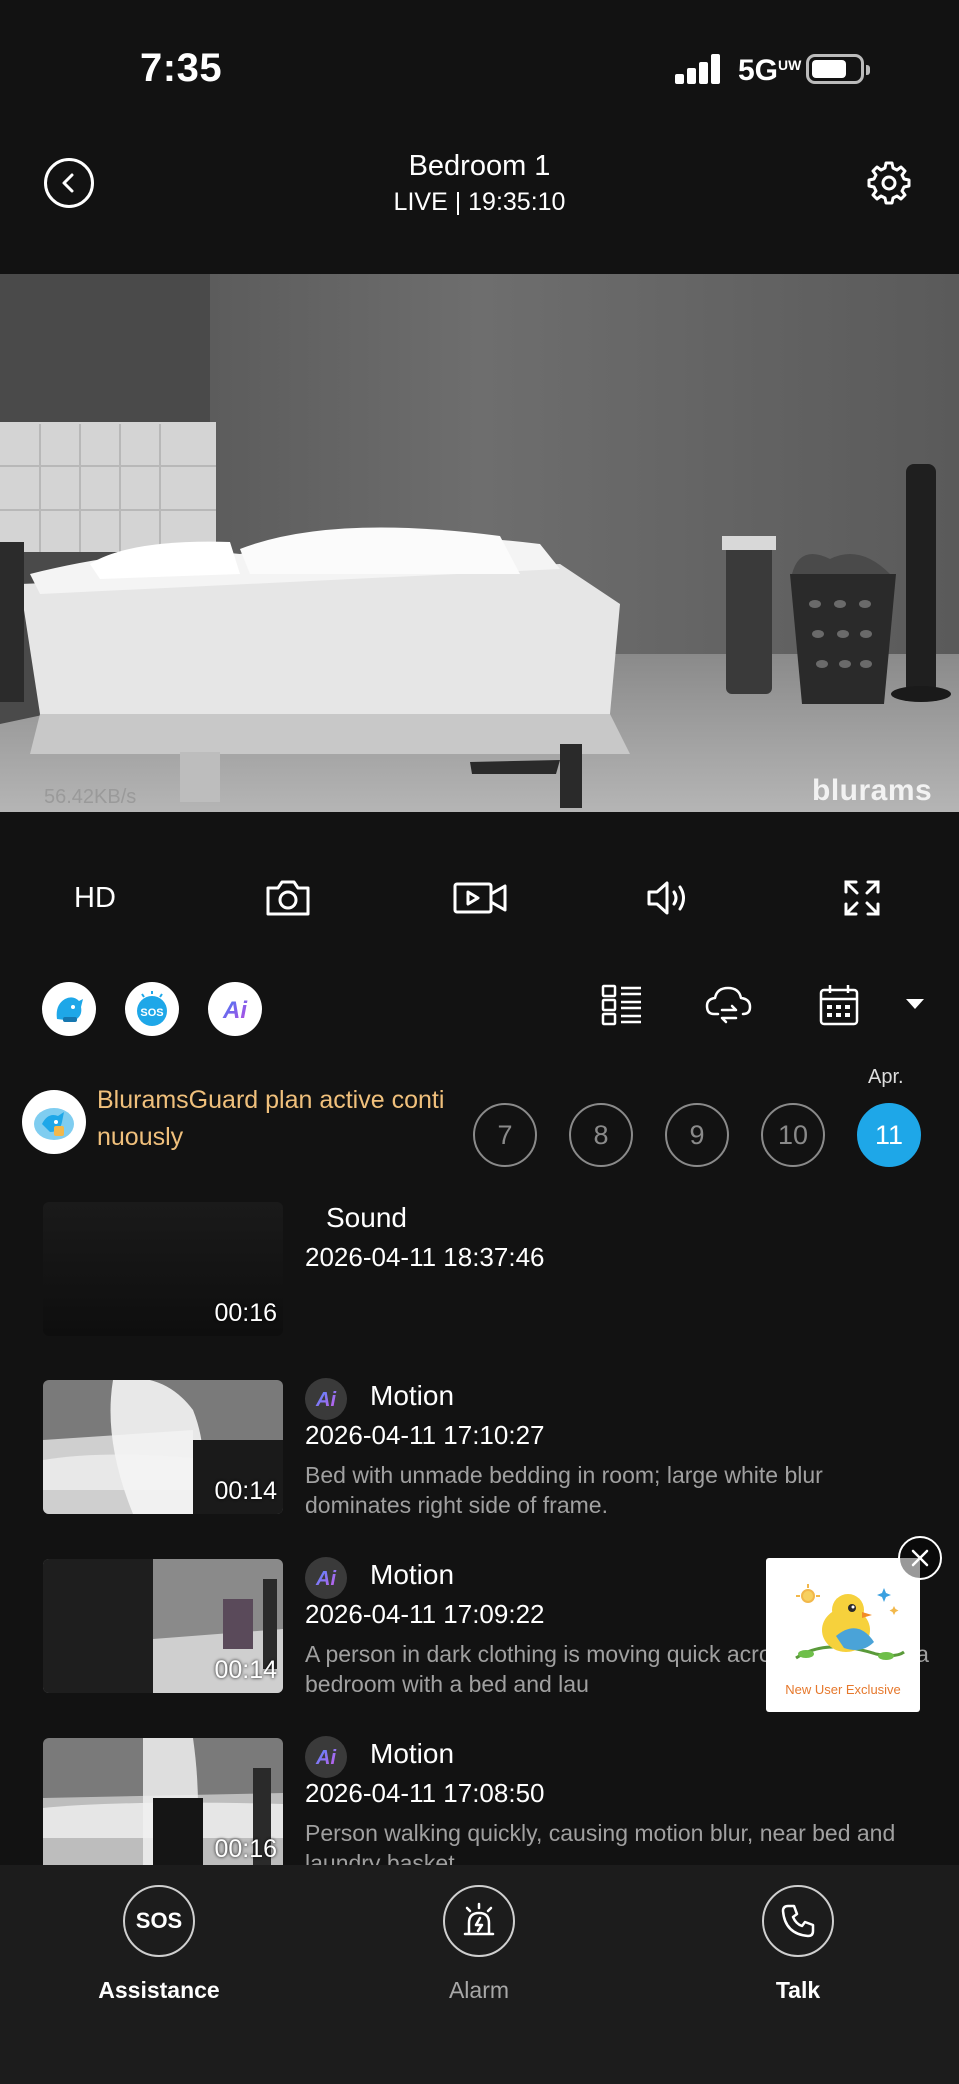 This screenshot has height=2084, width=959. I want to click on ai-feature-icon: Ai, so click(235, 1009).